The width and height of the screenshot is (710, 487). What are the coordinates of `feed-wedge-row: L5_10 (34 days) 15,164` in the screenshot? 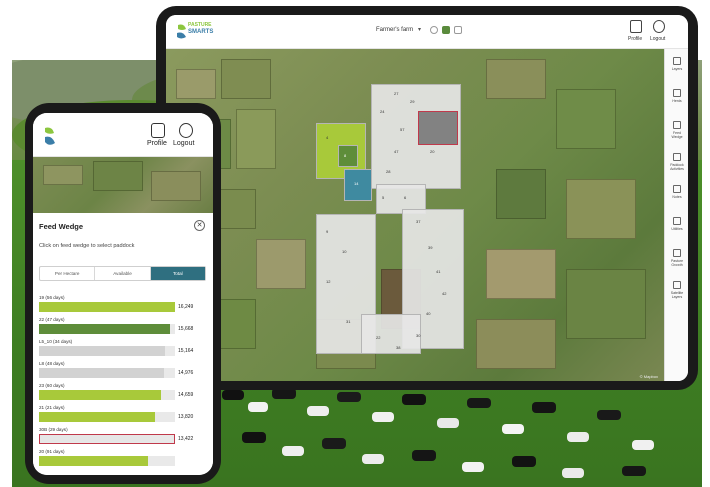 It's located at (124, 349).